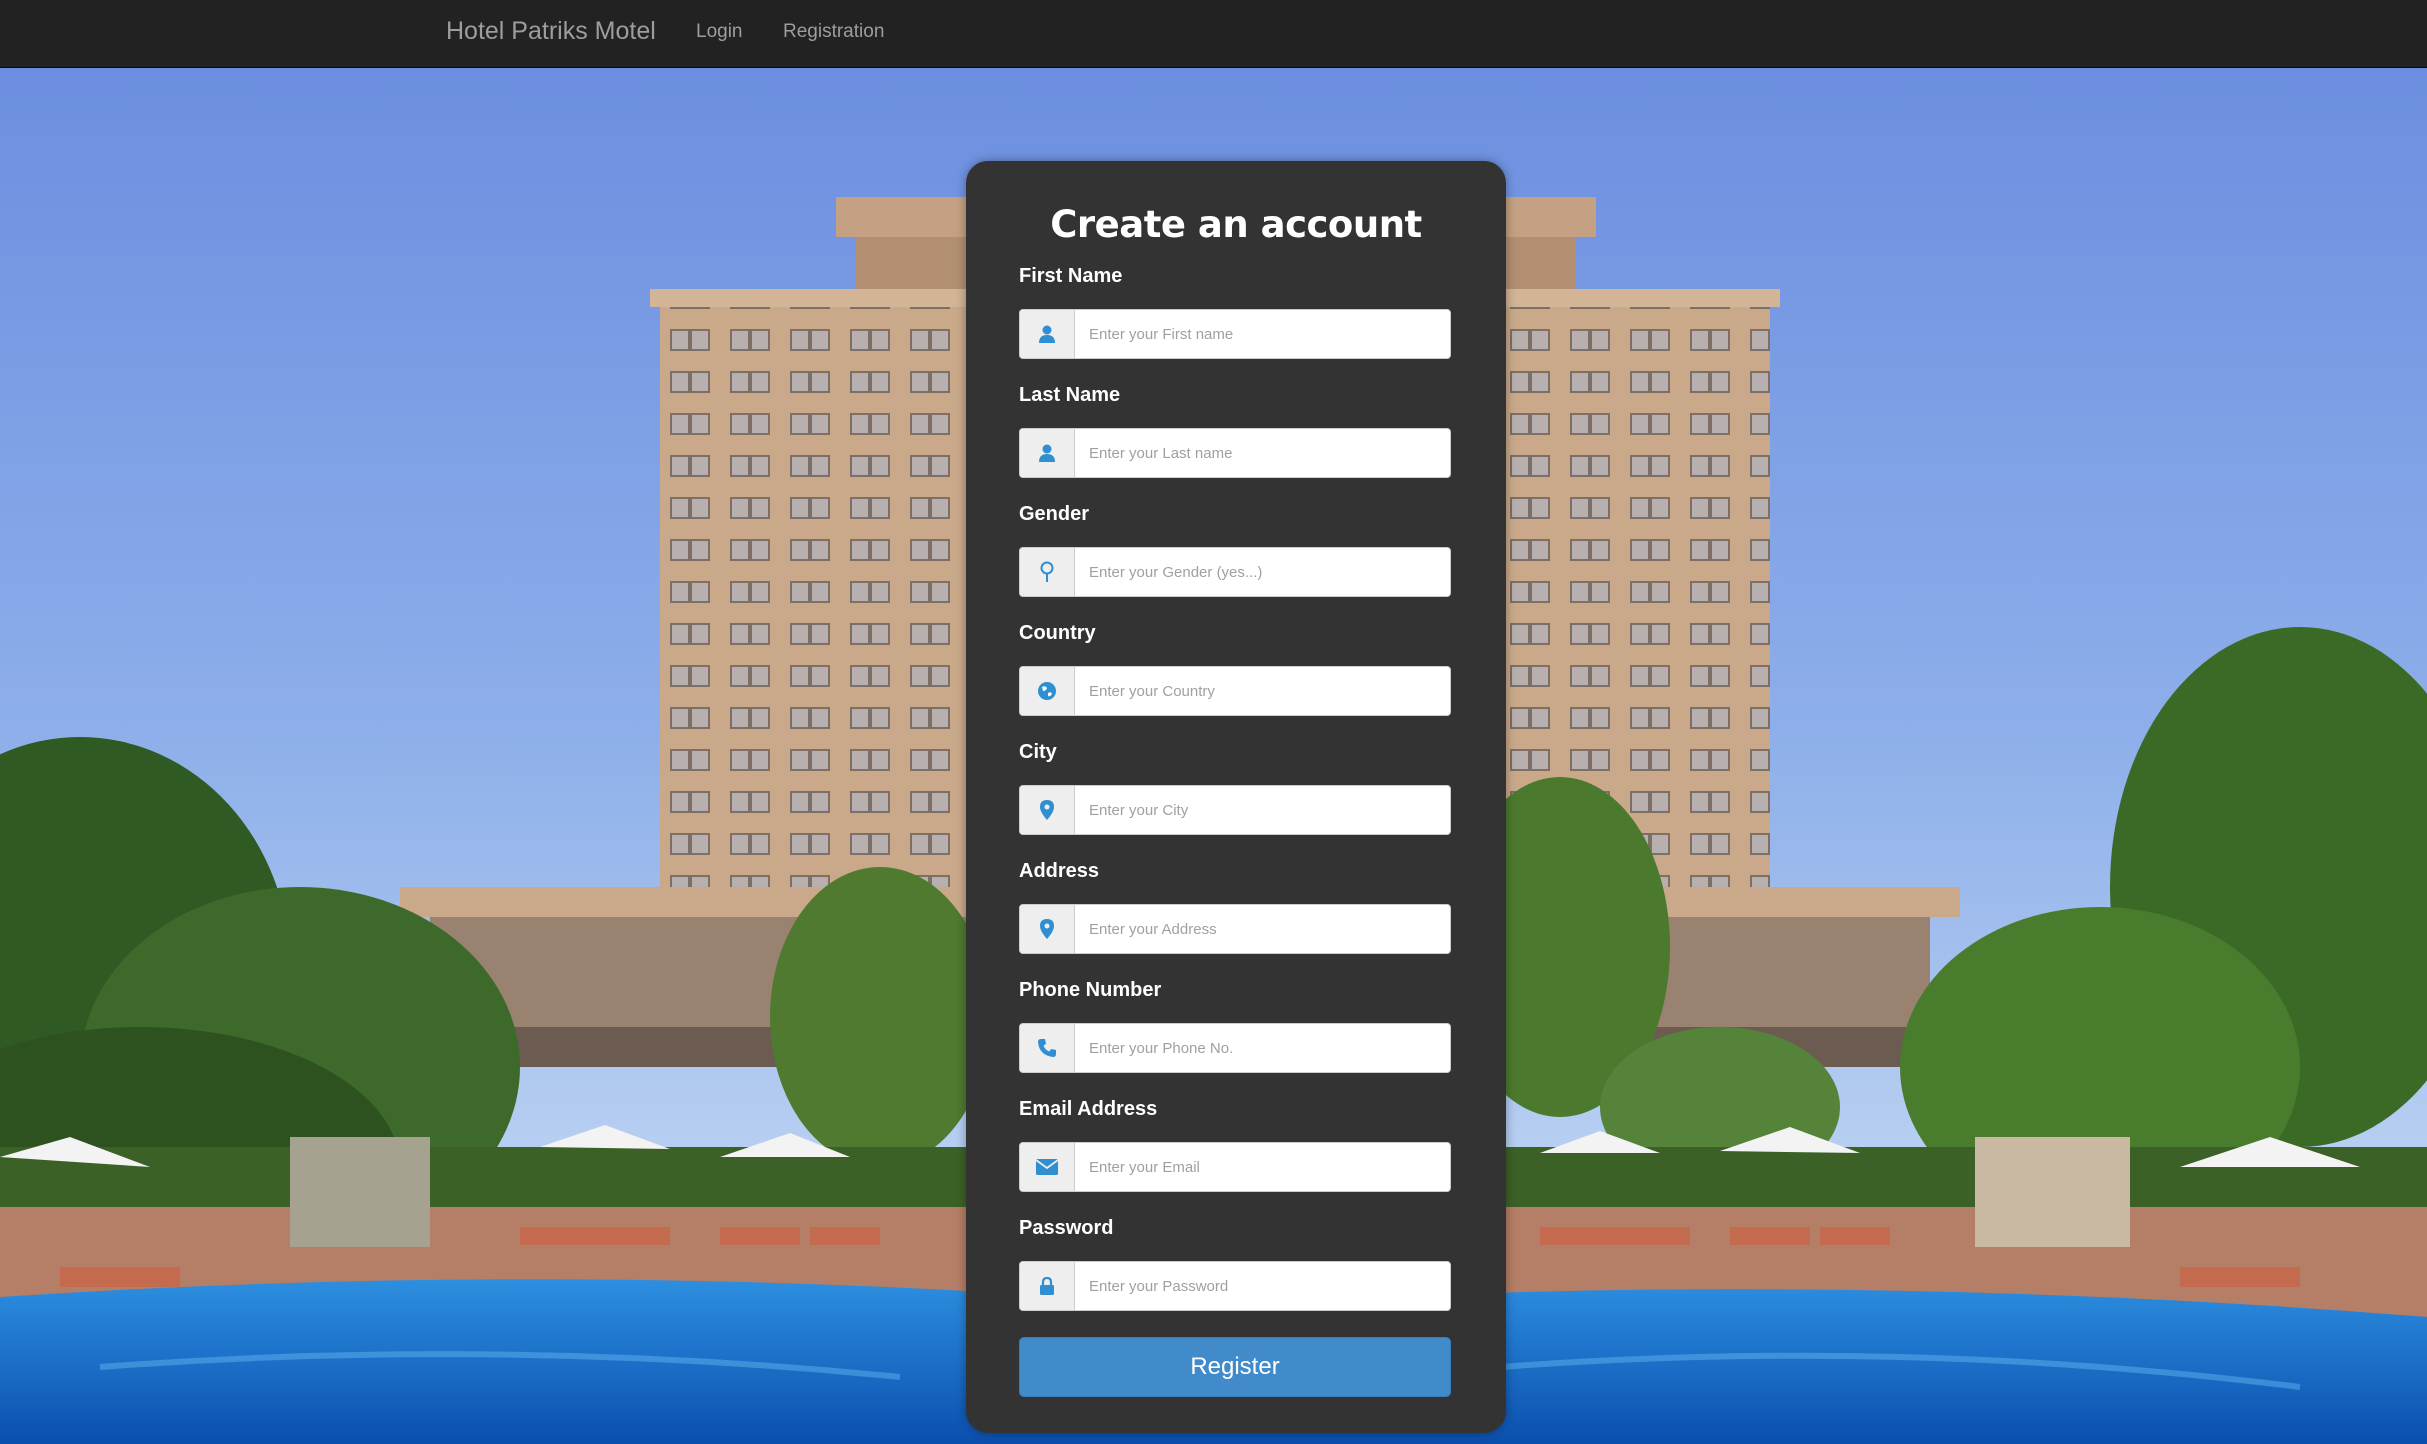 Image resolution: width=2427 pixels, height=1444 pixels. Describe the element at coordinates (1038, 752) in the screenshot. I see `city-label: City` at that location.